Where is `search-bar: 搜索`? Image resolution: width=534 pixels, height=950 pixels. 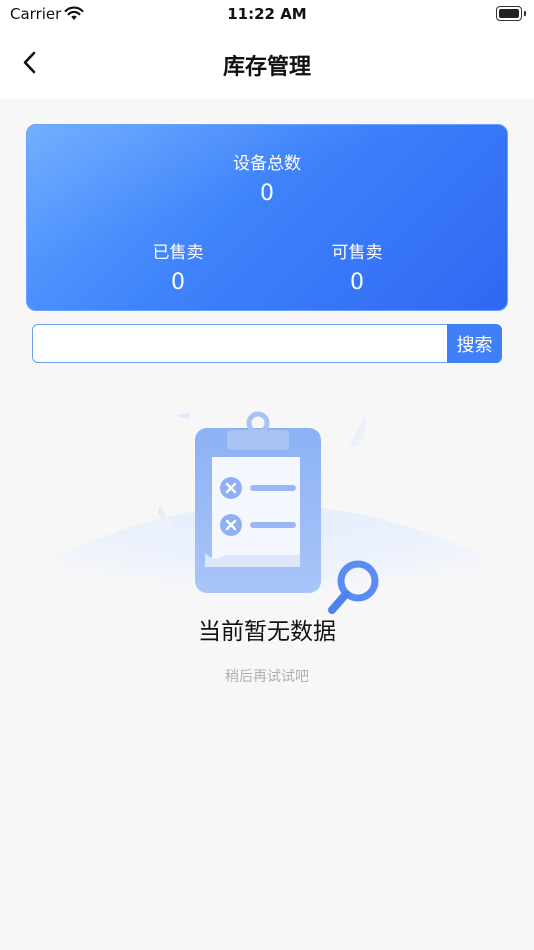
search-bar: 搜索 is located at coordinates (267, 343).